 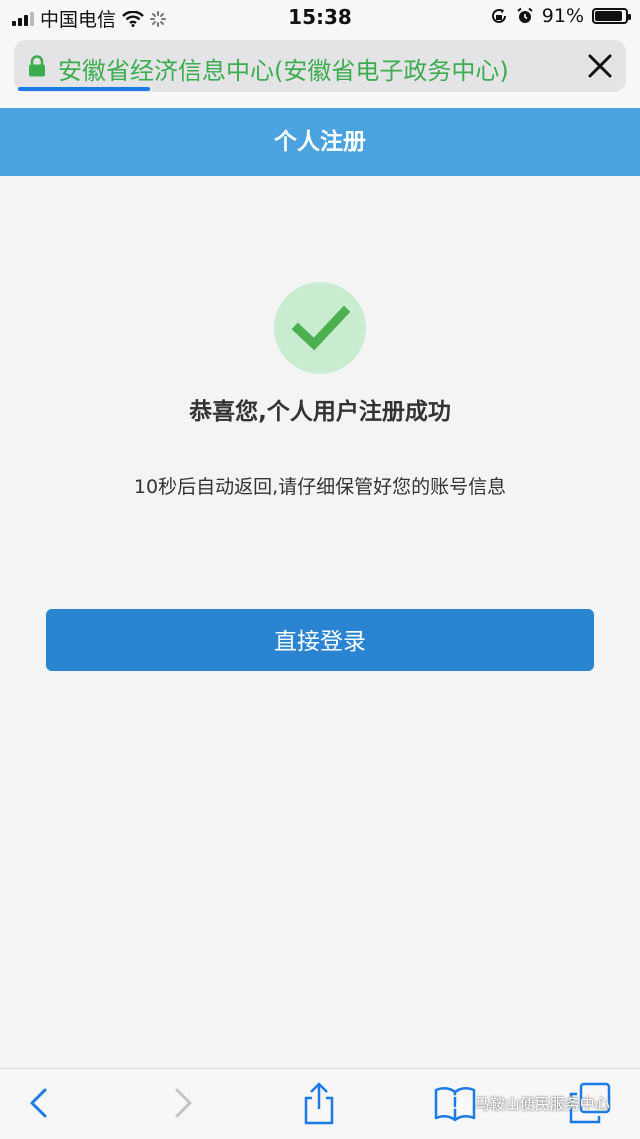 What do you see at coordinates (320, 142) in the screenshot?
I see `page-title: 个人注册` at bounding box center [320, 142].